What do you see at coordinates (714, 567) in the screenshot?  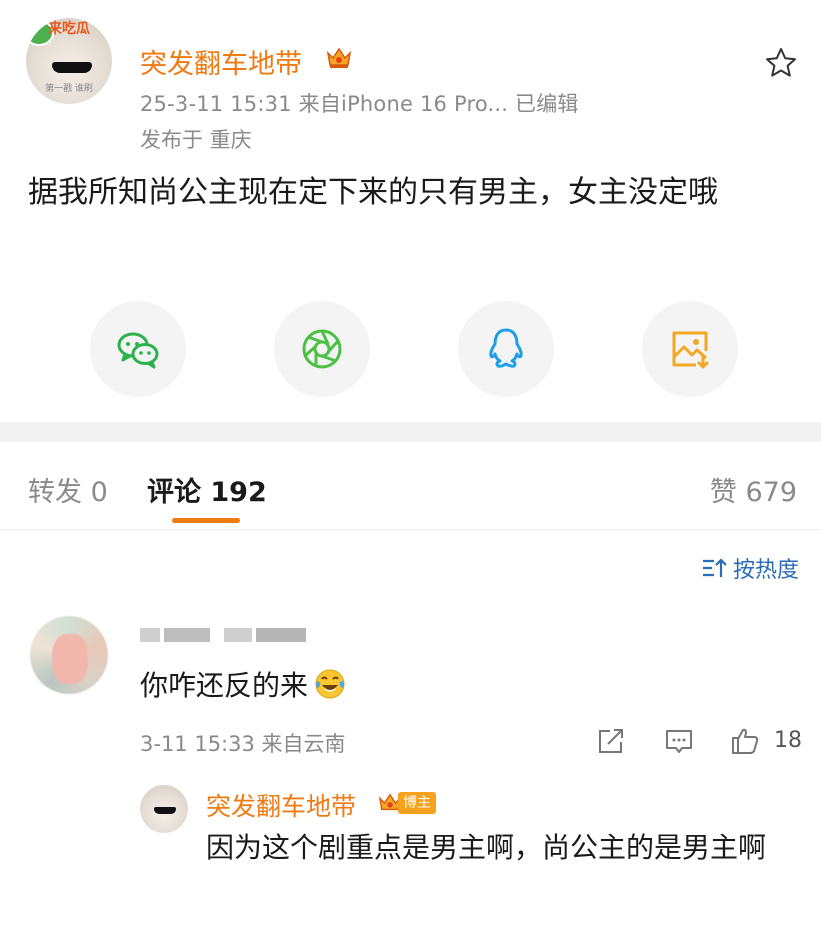 I see `sort-icon` at bounding box center [714, 567].